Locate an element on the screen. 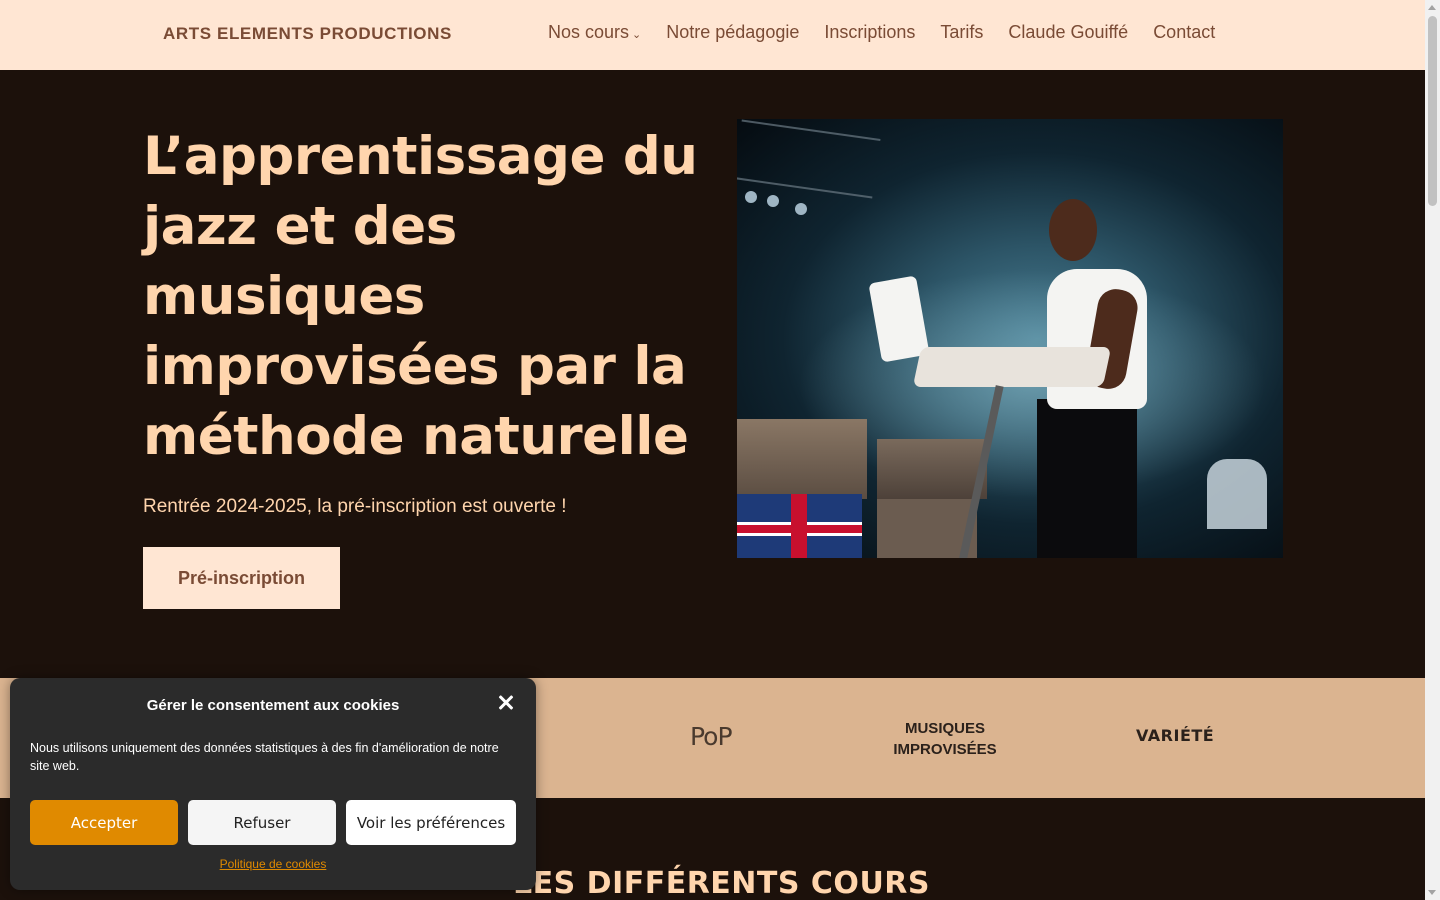  nav-item-label: Nos cours is located at coordinates (589, 32).